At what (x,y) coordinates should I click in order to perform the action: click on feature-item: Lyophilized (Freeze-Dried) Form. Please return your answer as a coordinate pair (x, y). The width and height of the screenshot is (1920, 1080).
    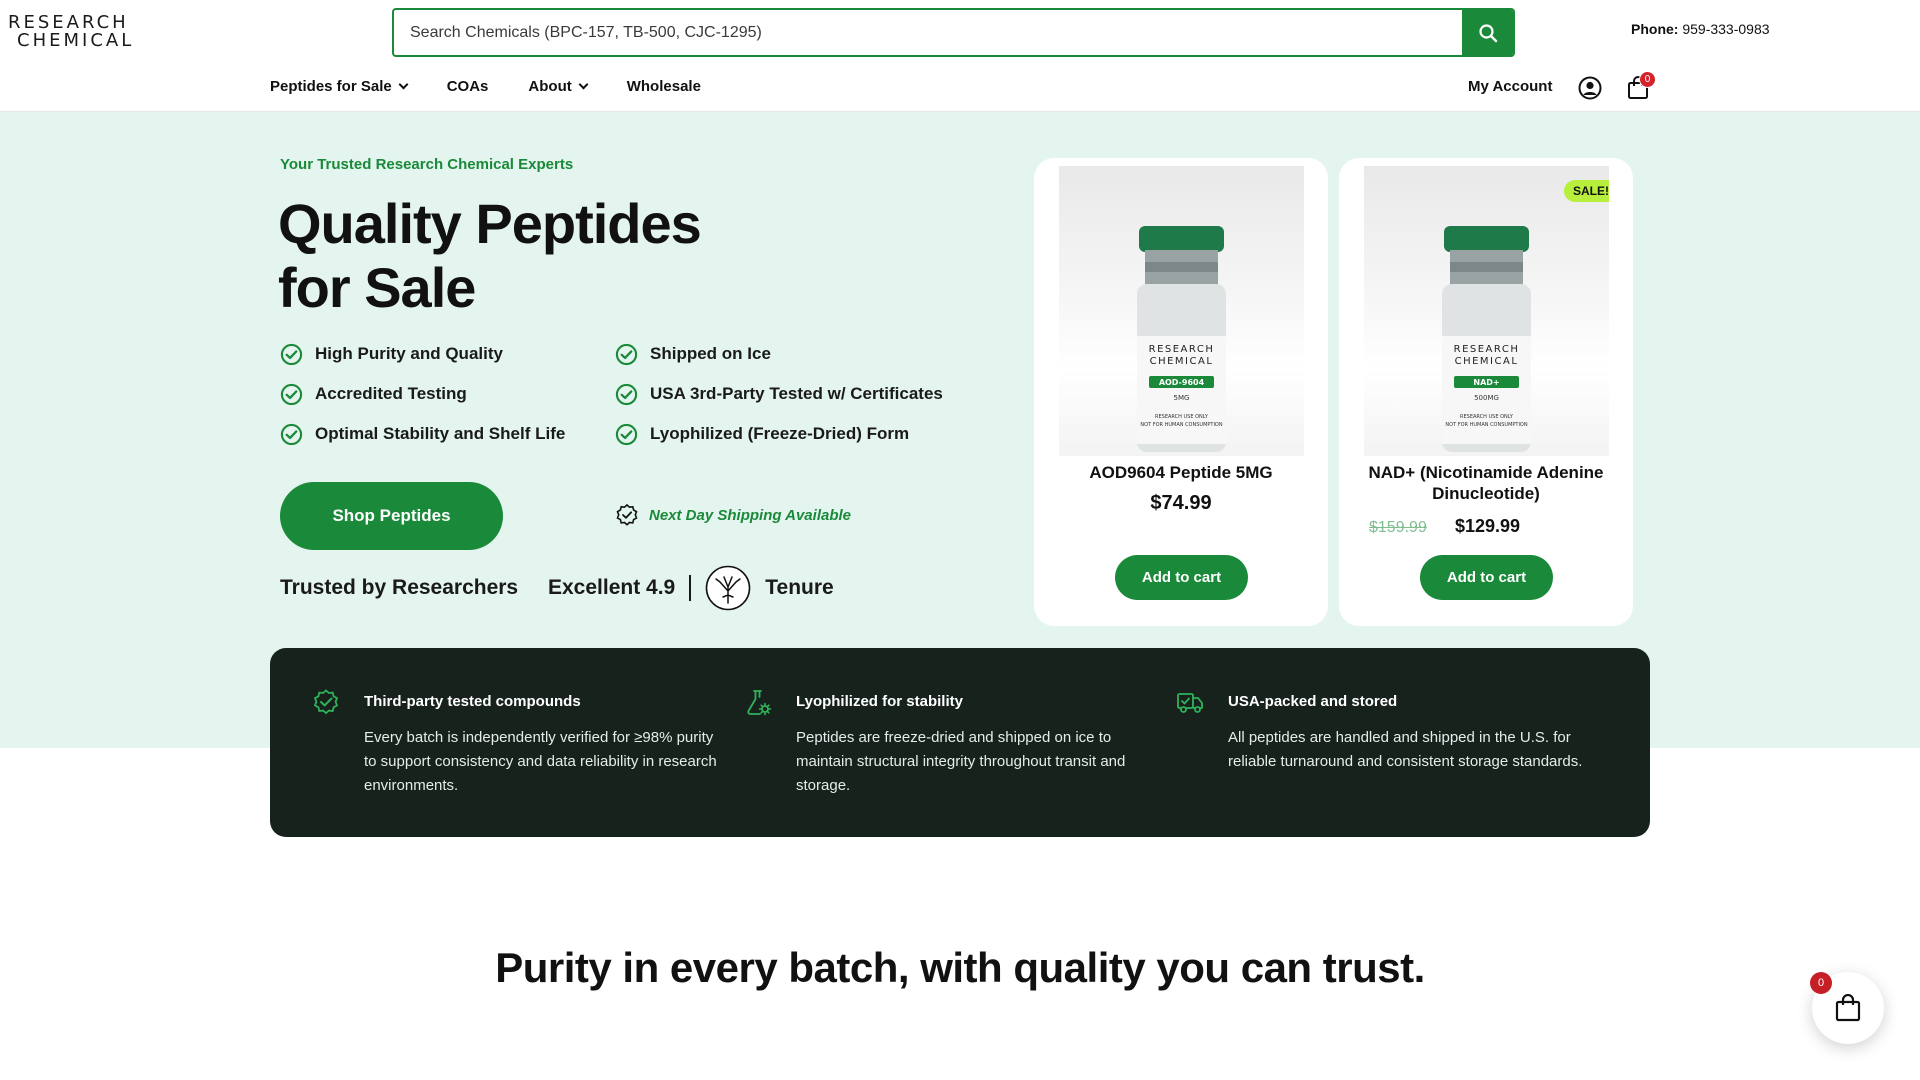
    Looking at the image, I should click on (797, 434).